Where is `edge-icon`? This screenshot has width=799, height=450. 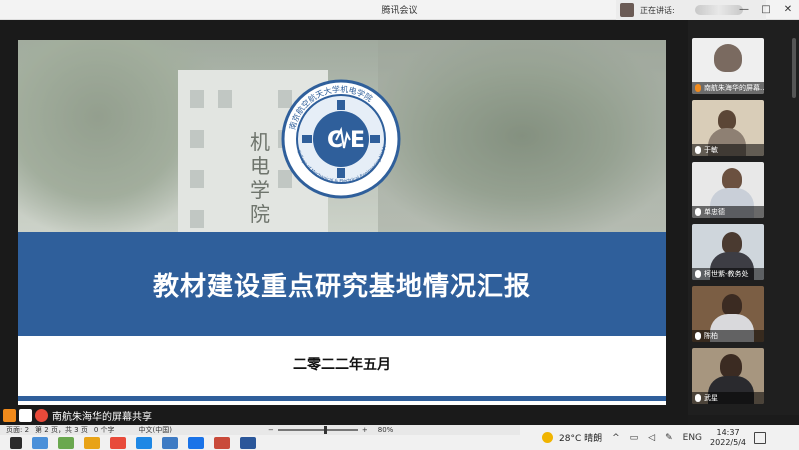
edge-icon is located at coordinates (144, 442).